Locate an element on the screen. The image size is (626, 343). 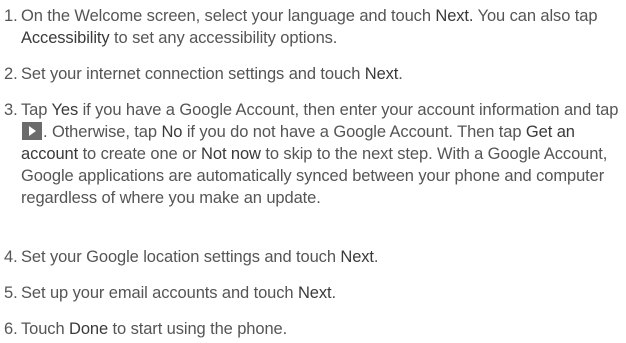
text-run: Tap is located at coordinates (36, 110).